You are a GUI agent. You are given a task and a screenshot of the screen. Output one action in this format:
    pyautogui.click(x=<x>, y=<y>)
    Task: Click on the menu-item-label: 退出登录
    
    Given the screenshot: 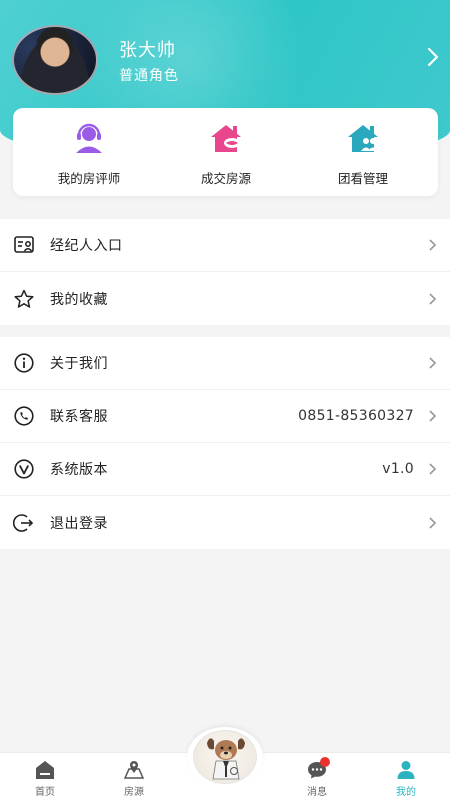 What is the action you would take?
    pyautogui.click(x=79, y=523)
    